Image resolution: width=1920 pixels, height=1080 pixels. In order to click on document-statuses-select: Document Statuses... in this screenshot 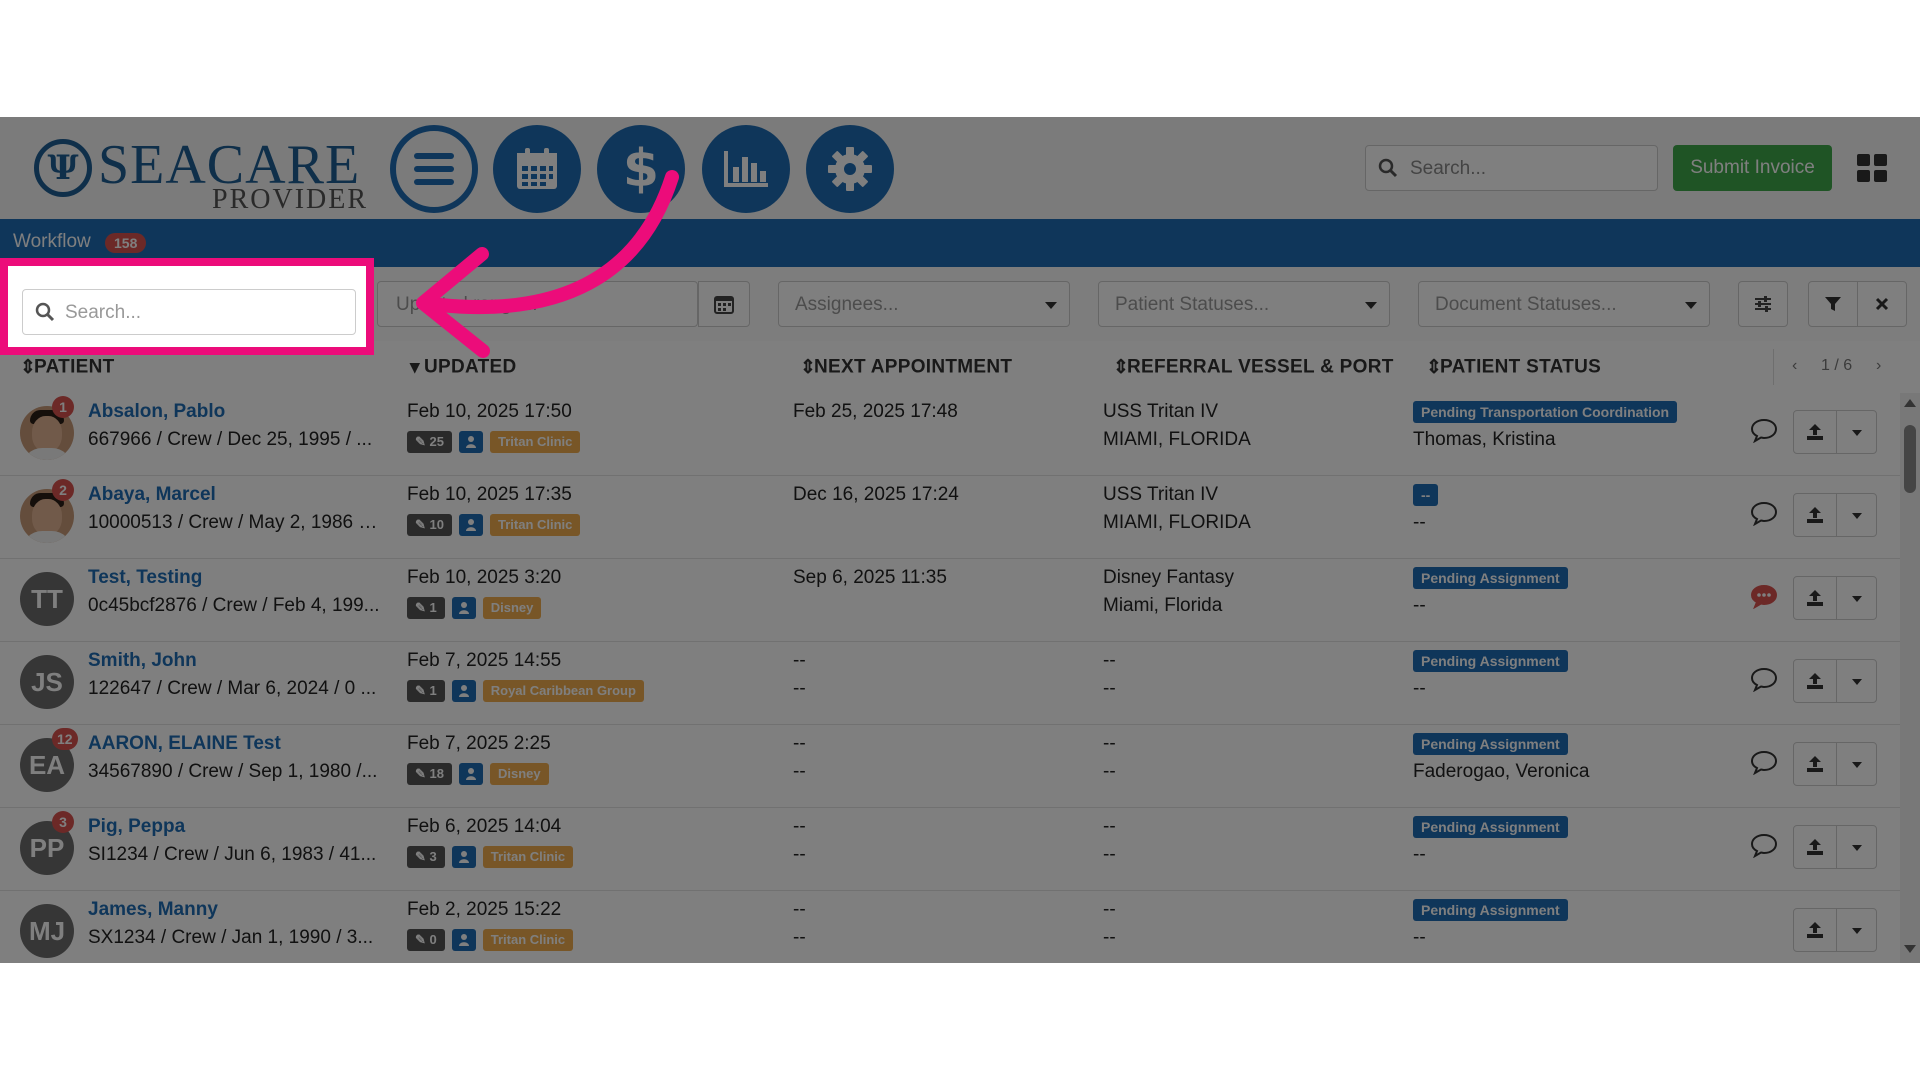, I will do `click(1564, 304)`.